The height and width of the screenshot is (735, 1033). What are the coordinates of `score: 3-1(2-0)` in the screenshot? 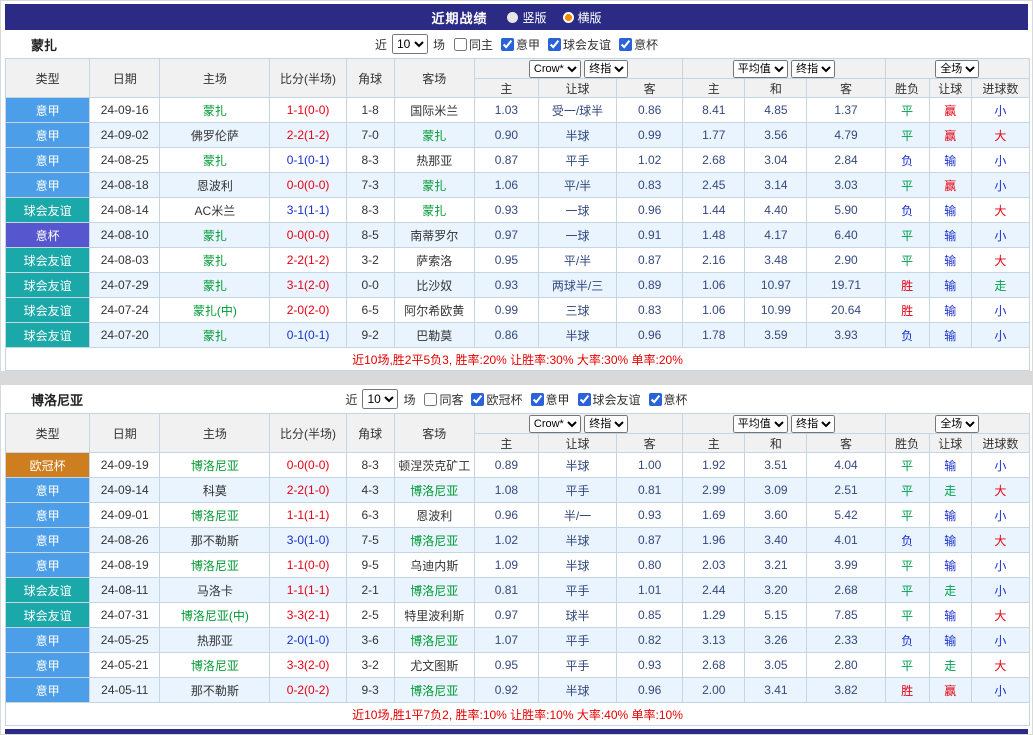 It's located at (308, 285).